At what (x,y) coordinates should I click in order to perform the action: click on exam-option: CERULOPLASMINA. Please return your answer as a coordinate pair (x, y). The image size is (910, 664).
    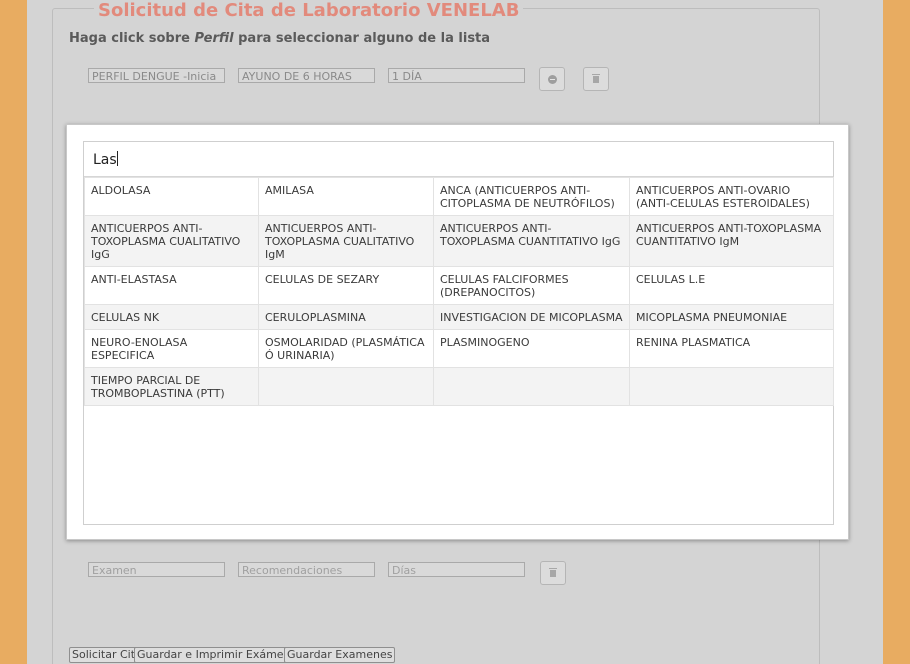
    Looking at the image, I should click on (346, 317).